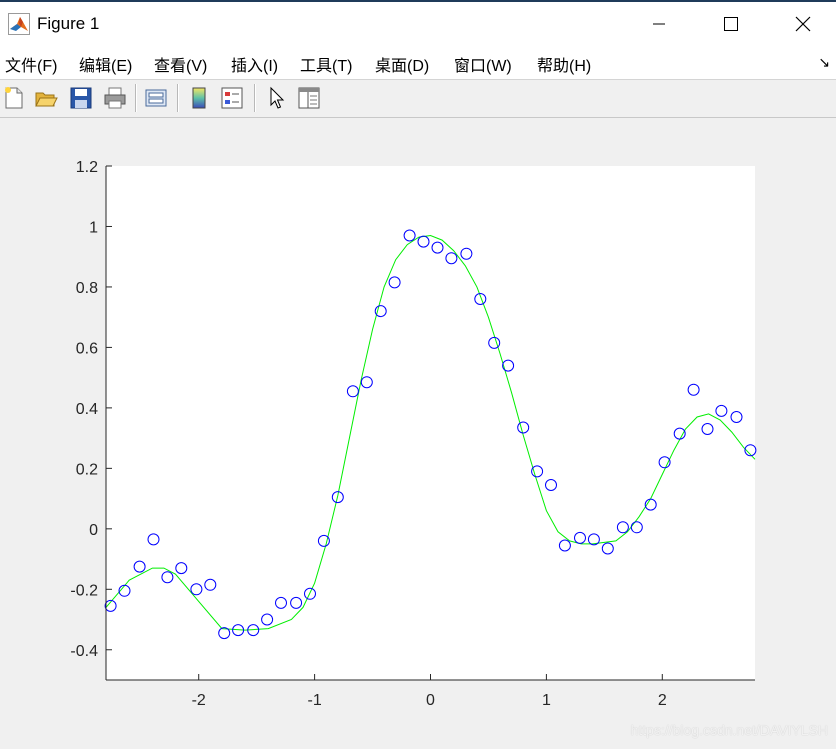  What do you see at coordinates (418, 99) in the screenshot?
I see `toolbar` at bounding box center [418, 99].